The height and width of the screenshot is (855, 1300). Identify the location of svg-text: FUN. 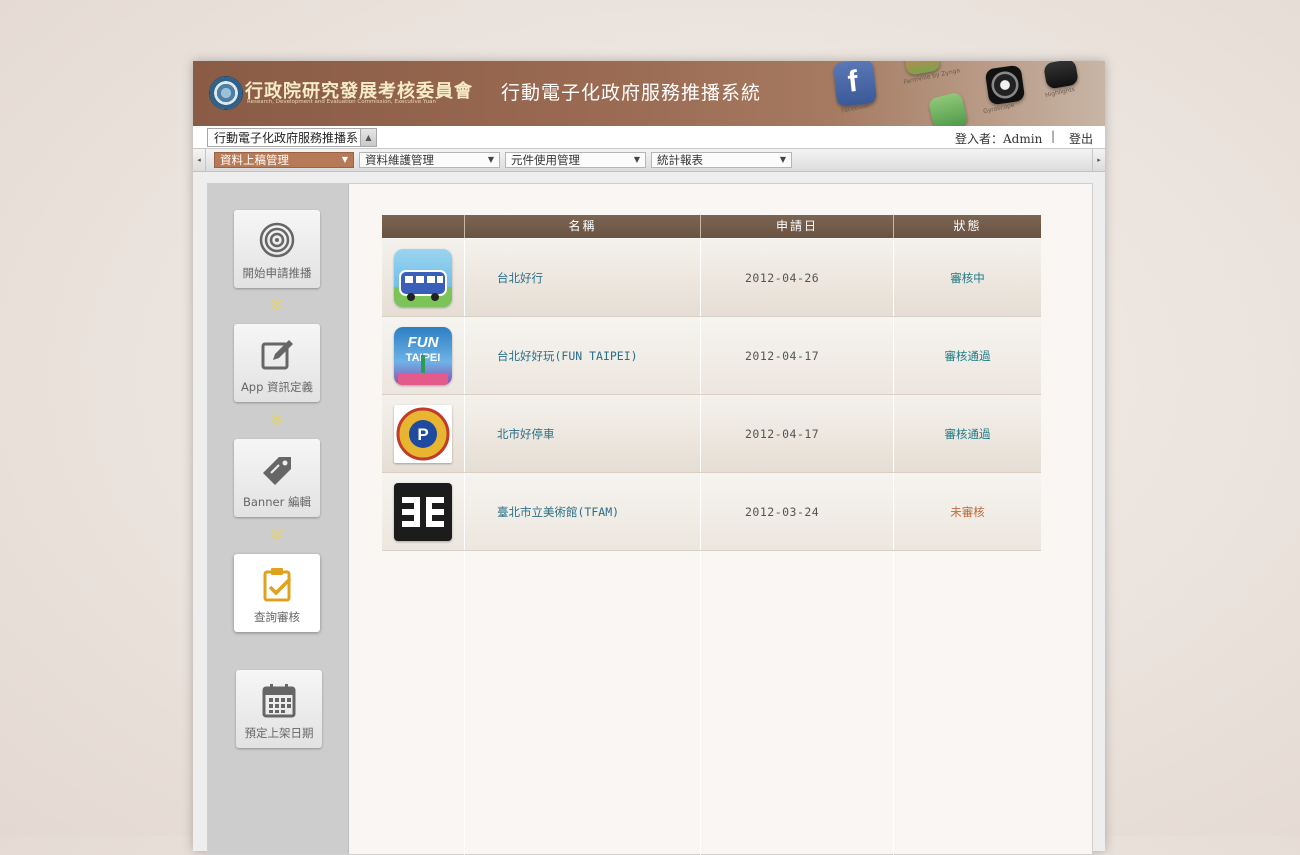
(424, 342).